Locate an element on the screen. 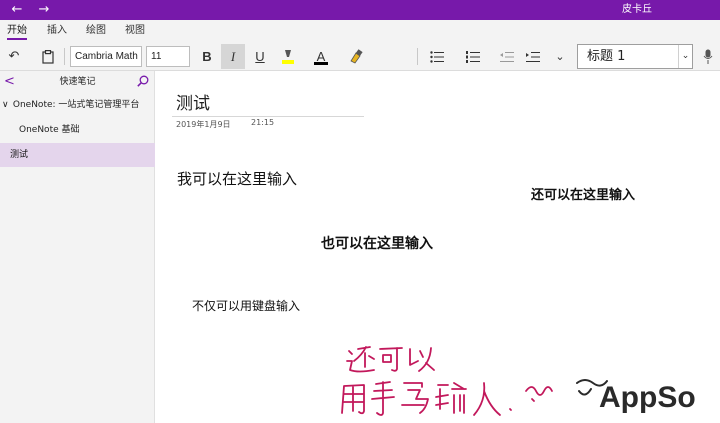 This screenshot has width=720, height=423. undo-icon: ↶ is located at coordinates (14, 56).